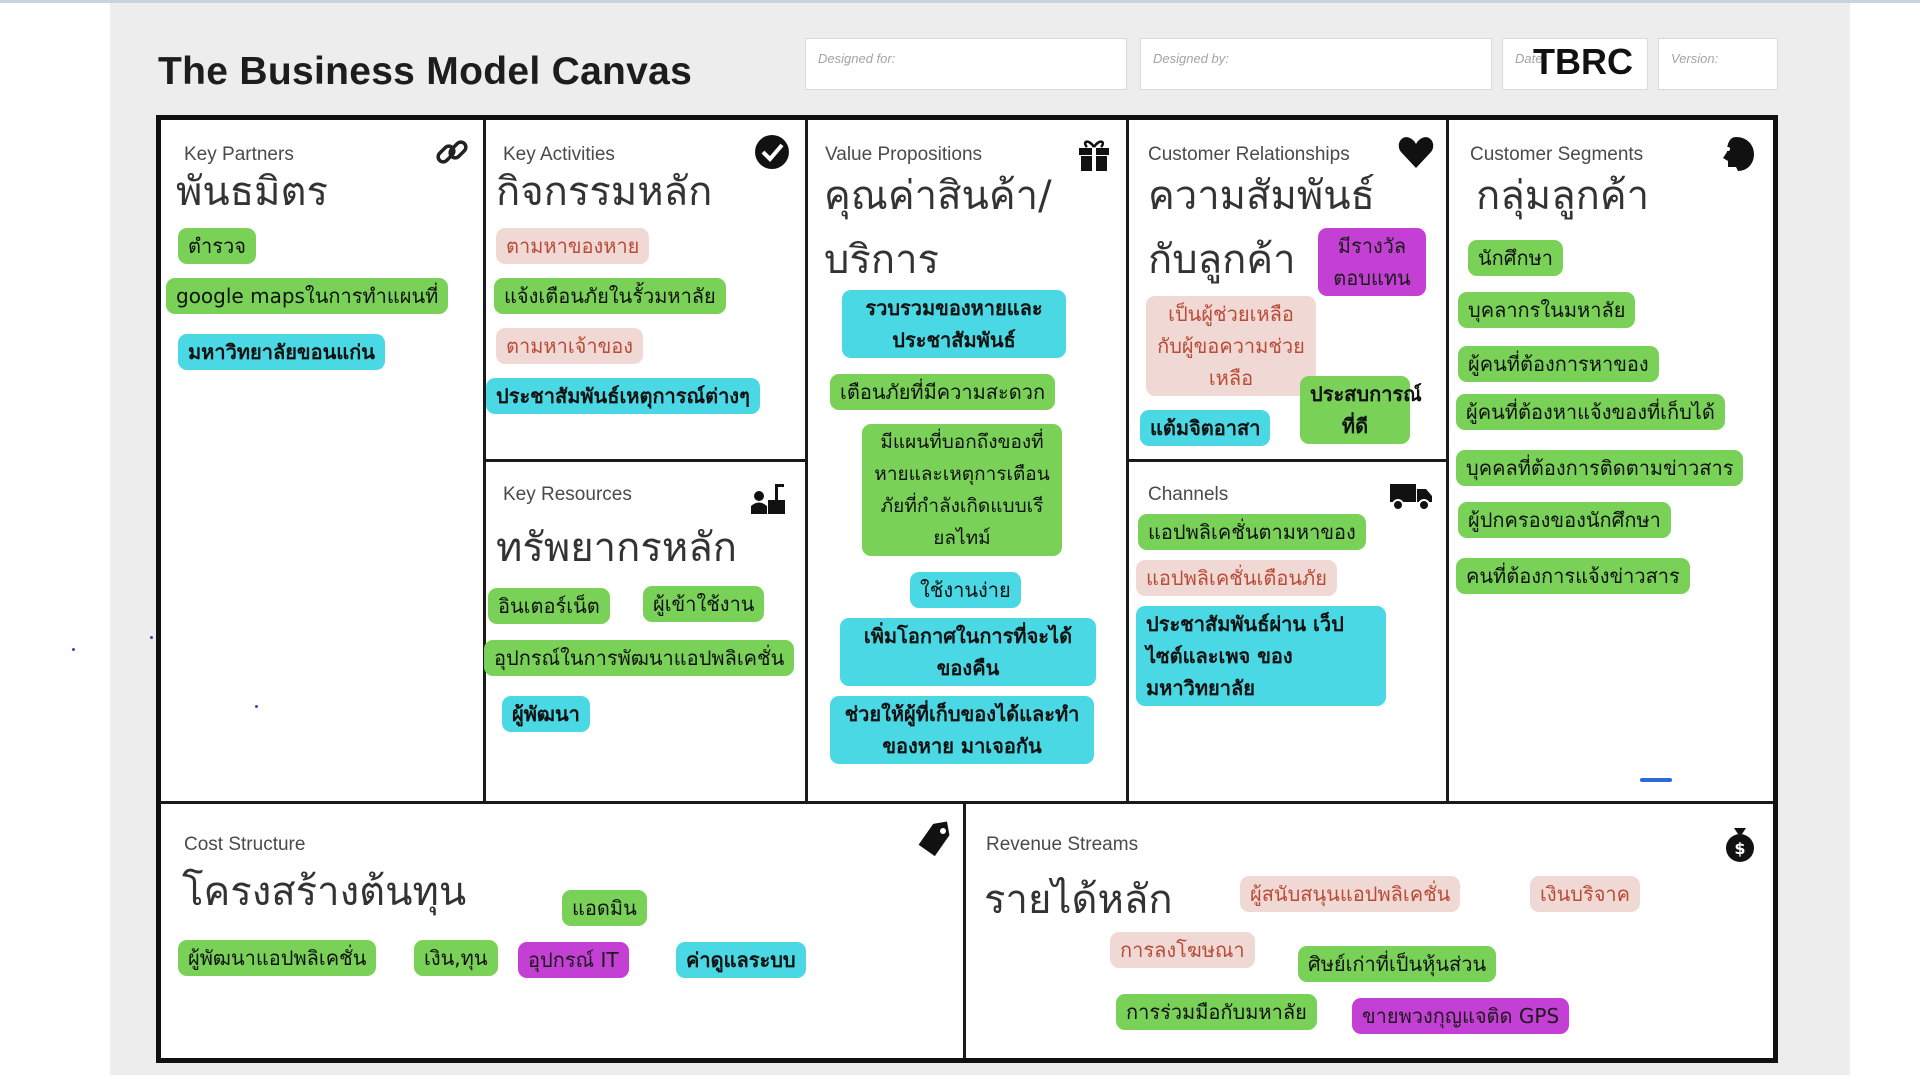 Image resolution: width=1920 pixels, height=1080 pixels. Describe the element at coordinates (1261, 196) in the screenshot. I see `block-thai-title: ความสัมพันธ์` at that location.